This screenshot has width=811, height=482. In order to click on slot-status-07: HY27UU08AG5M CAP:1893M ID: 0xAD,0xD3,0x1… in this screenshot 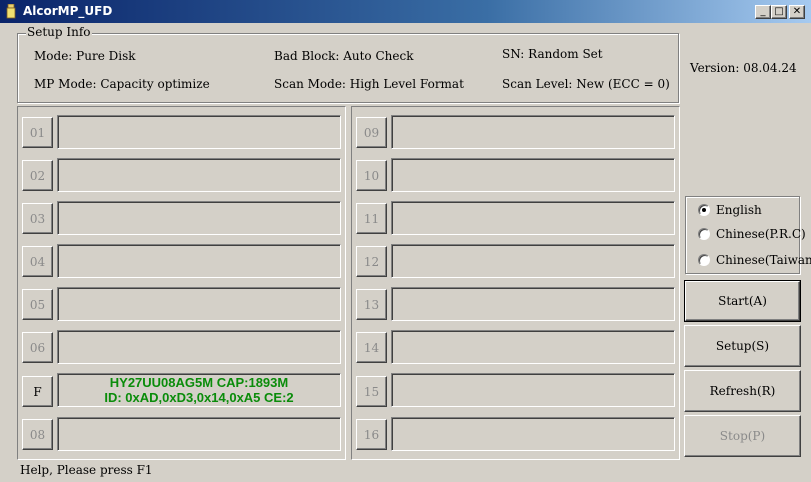, I will do `click(199, 390)`.